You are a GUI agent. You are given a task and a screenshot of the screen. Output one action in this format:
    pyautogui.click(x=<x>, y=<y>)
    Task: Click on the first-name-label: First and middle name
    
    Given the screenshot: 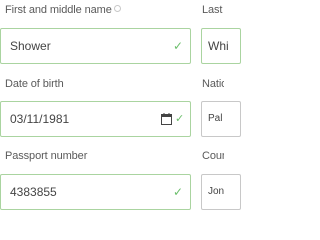 What is the action you would take?
    pyautogui.click(x=63, y=10)
    